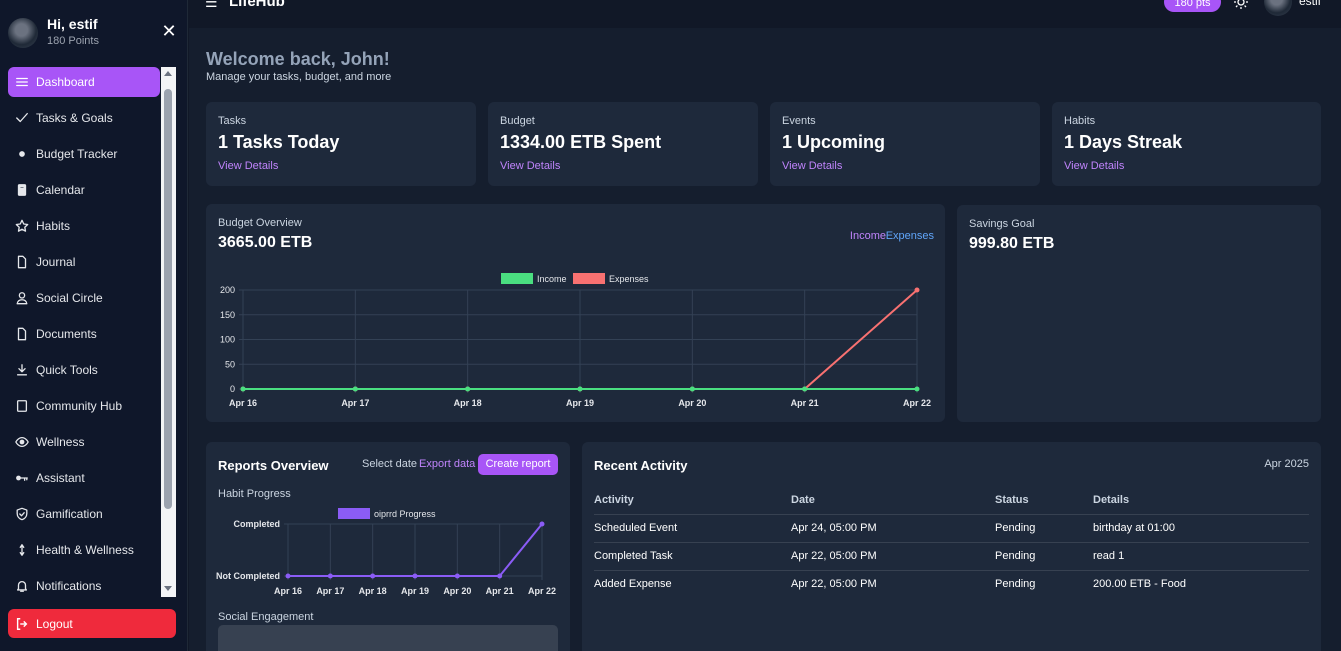  What do you see at coordinates (1310, 4) in the screenshot?
I see `user-name: estif` at bounding box center [1310, 4].